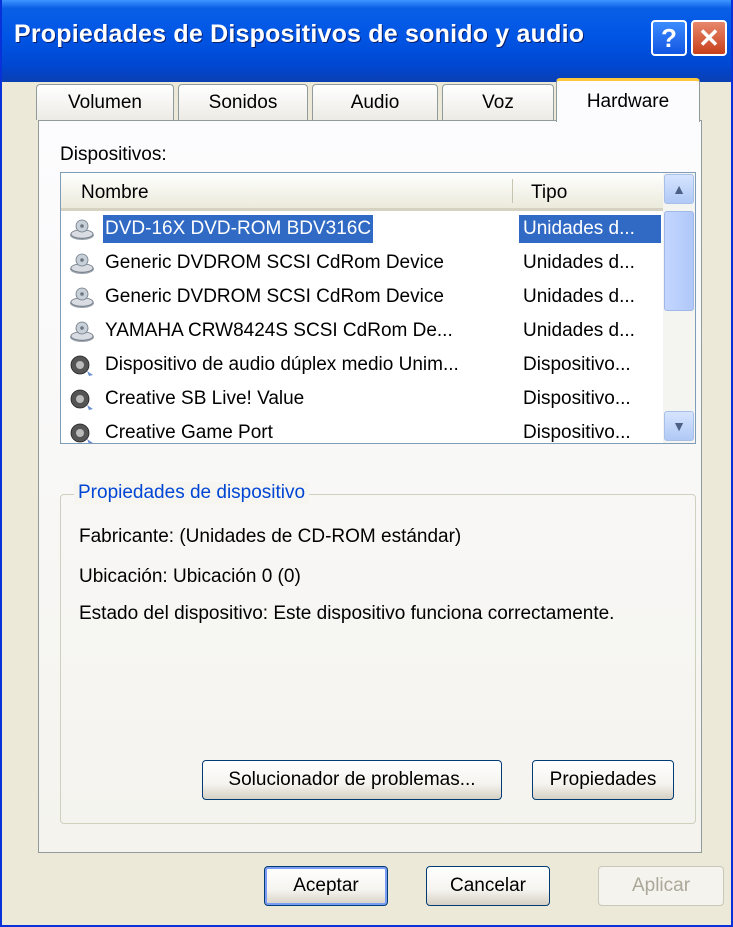  Describe the element at coordinates (362, 192) in the screenshot. I see `list-header: Nombre Tipo` at that location.